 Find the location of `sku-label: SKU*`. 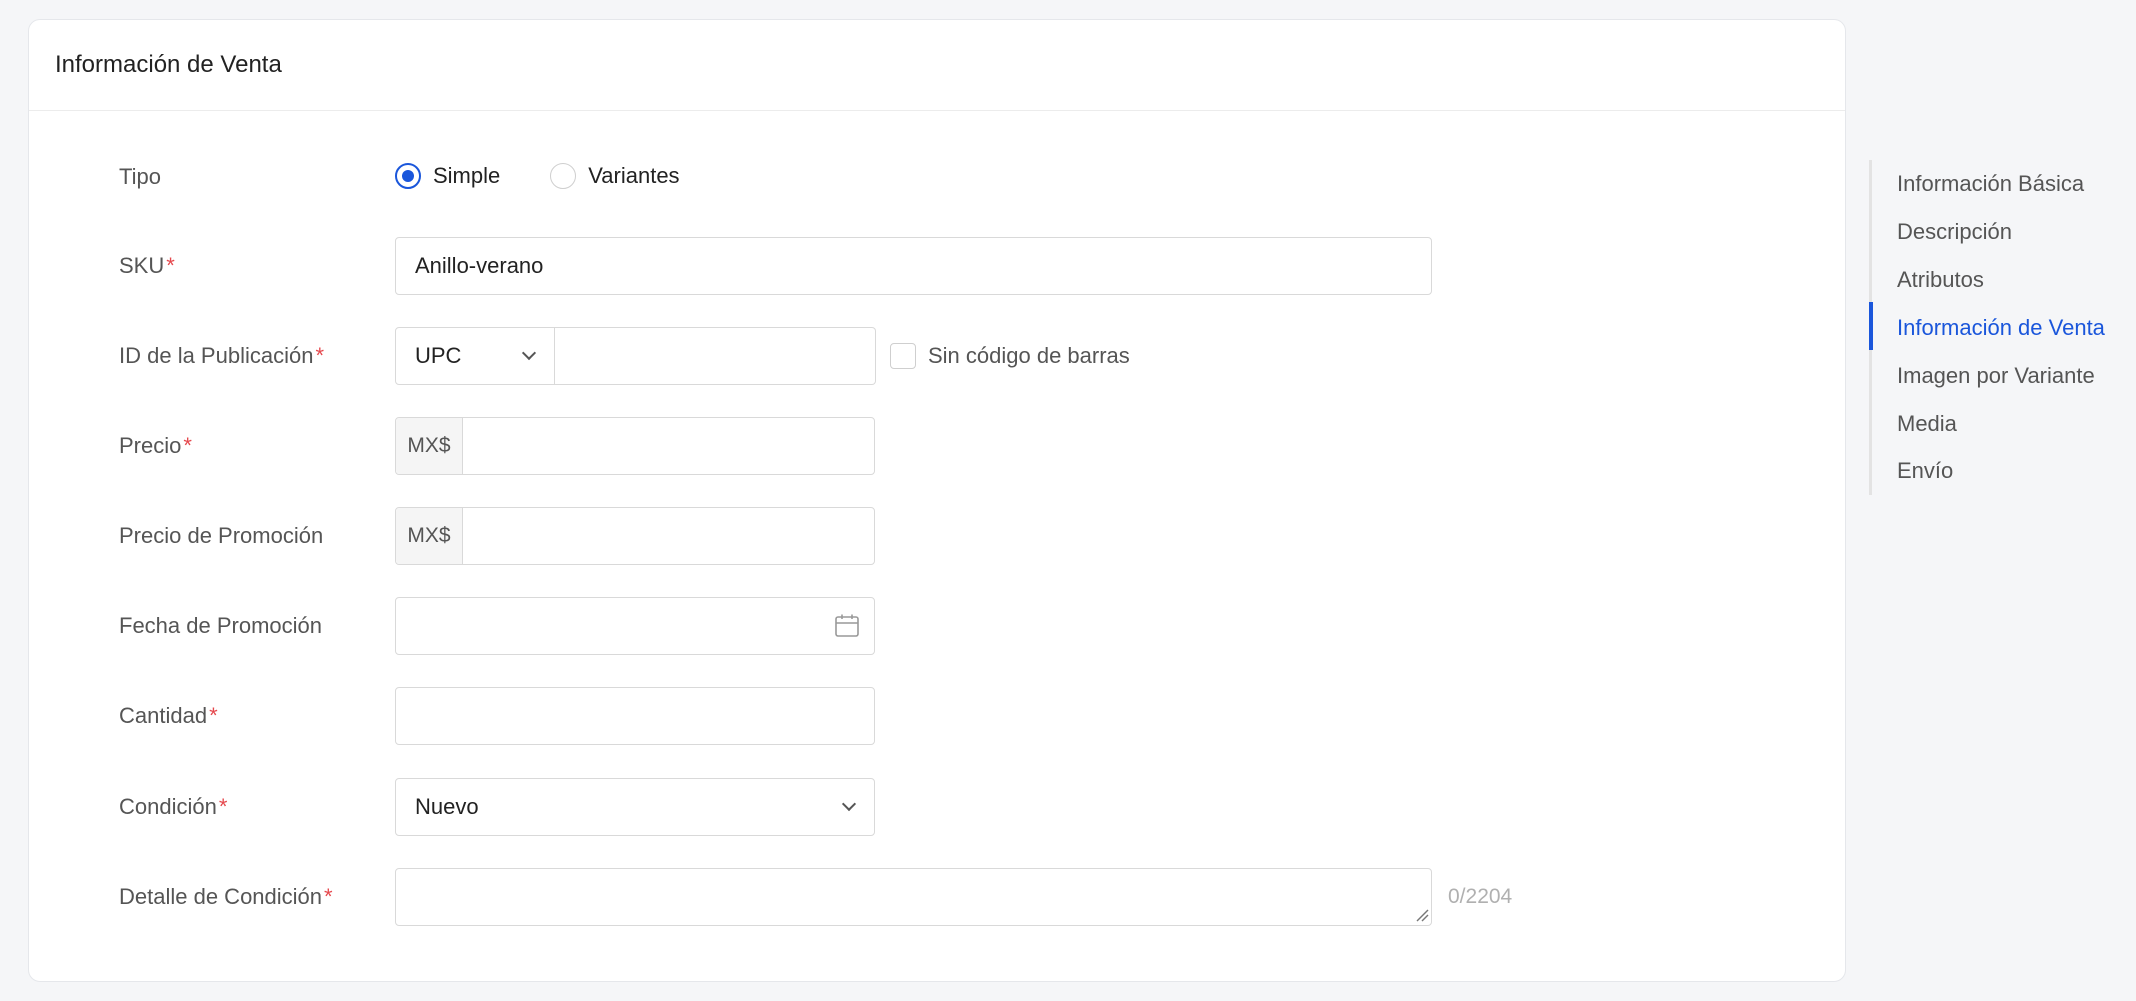

sku-label: SKU* is located at coordinates (147, 266).